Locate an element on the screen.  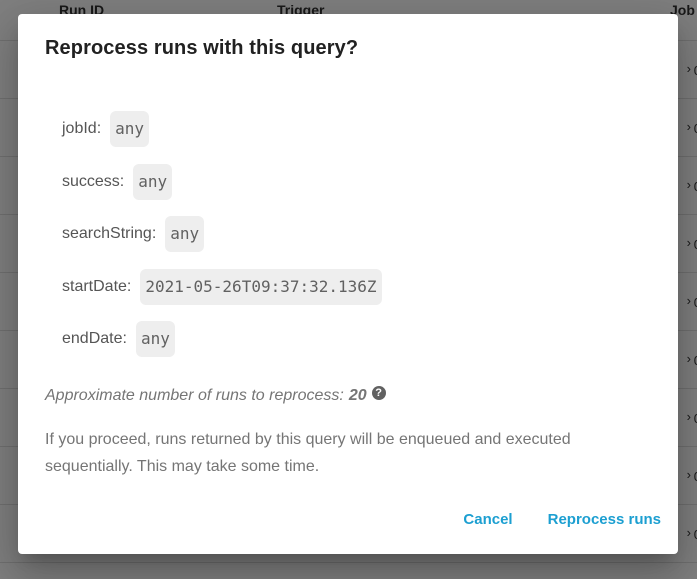
query-row-success: success: any is located at coordinates (222, 182).